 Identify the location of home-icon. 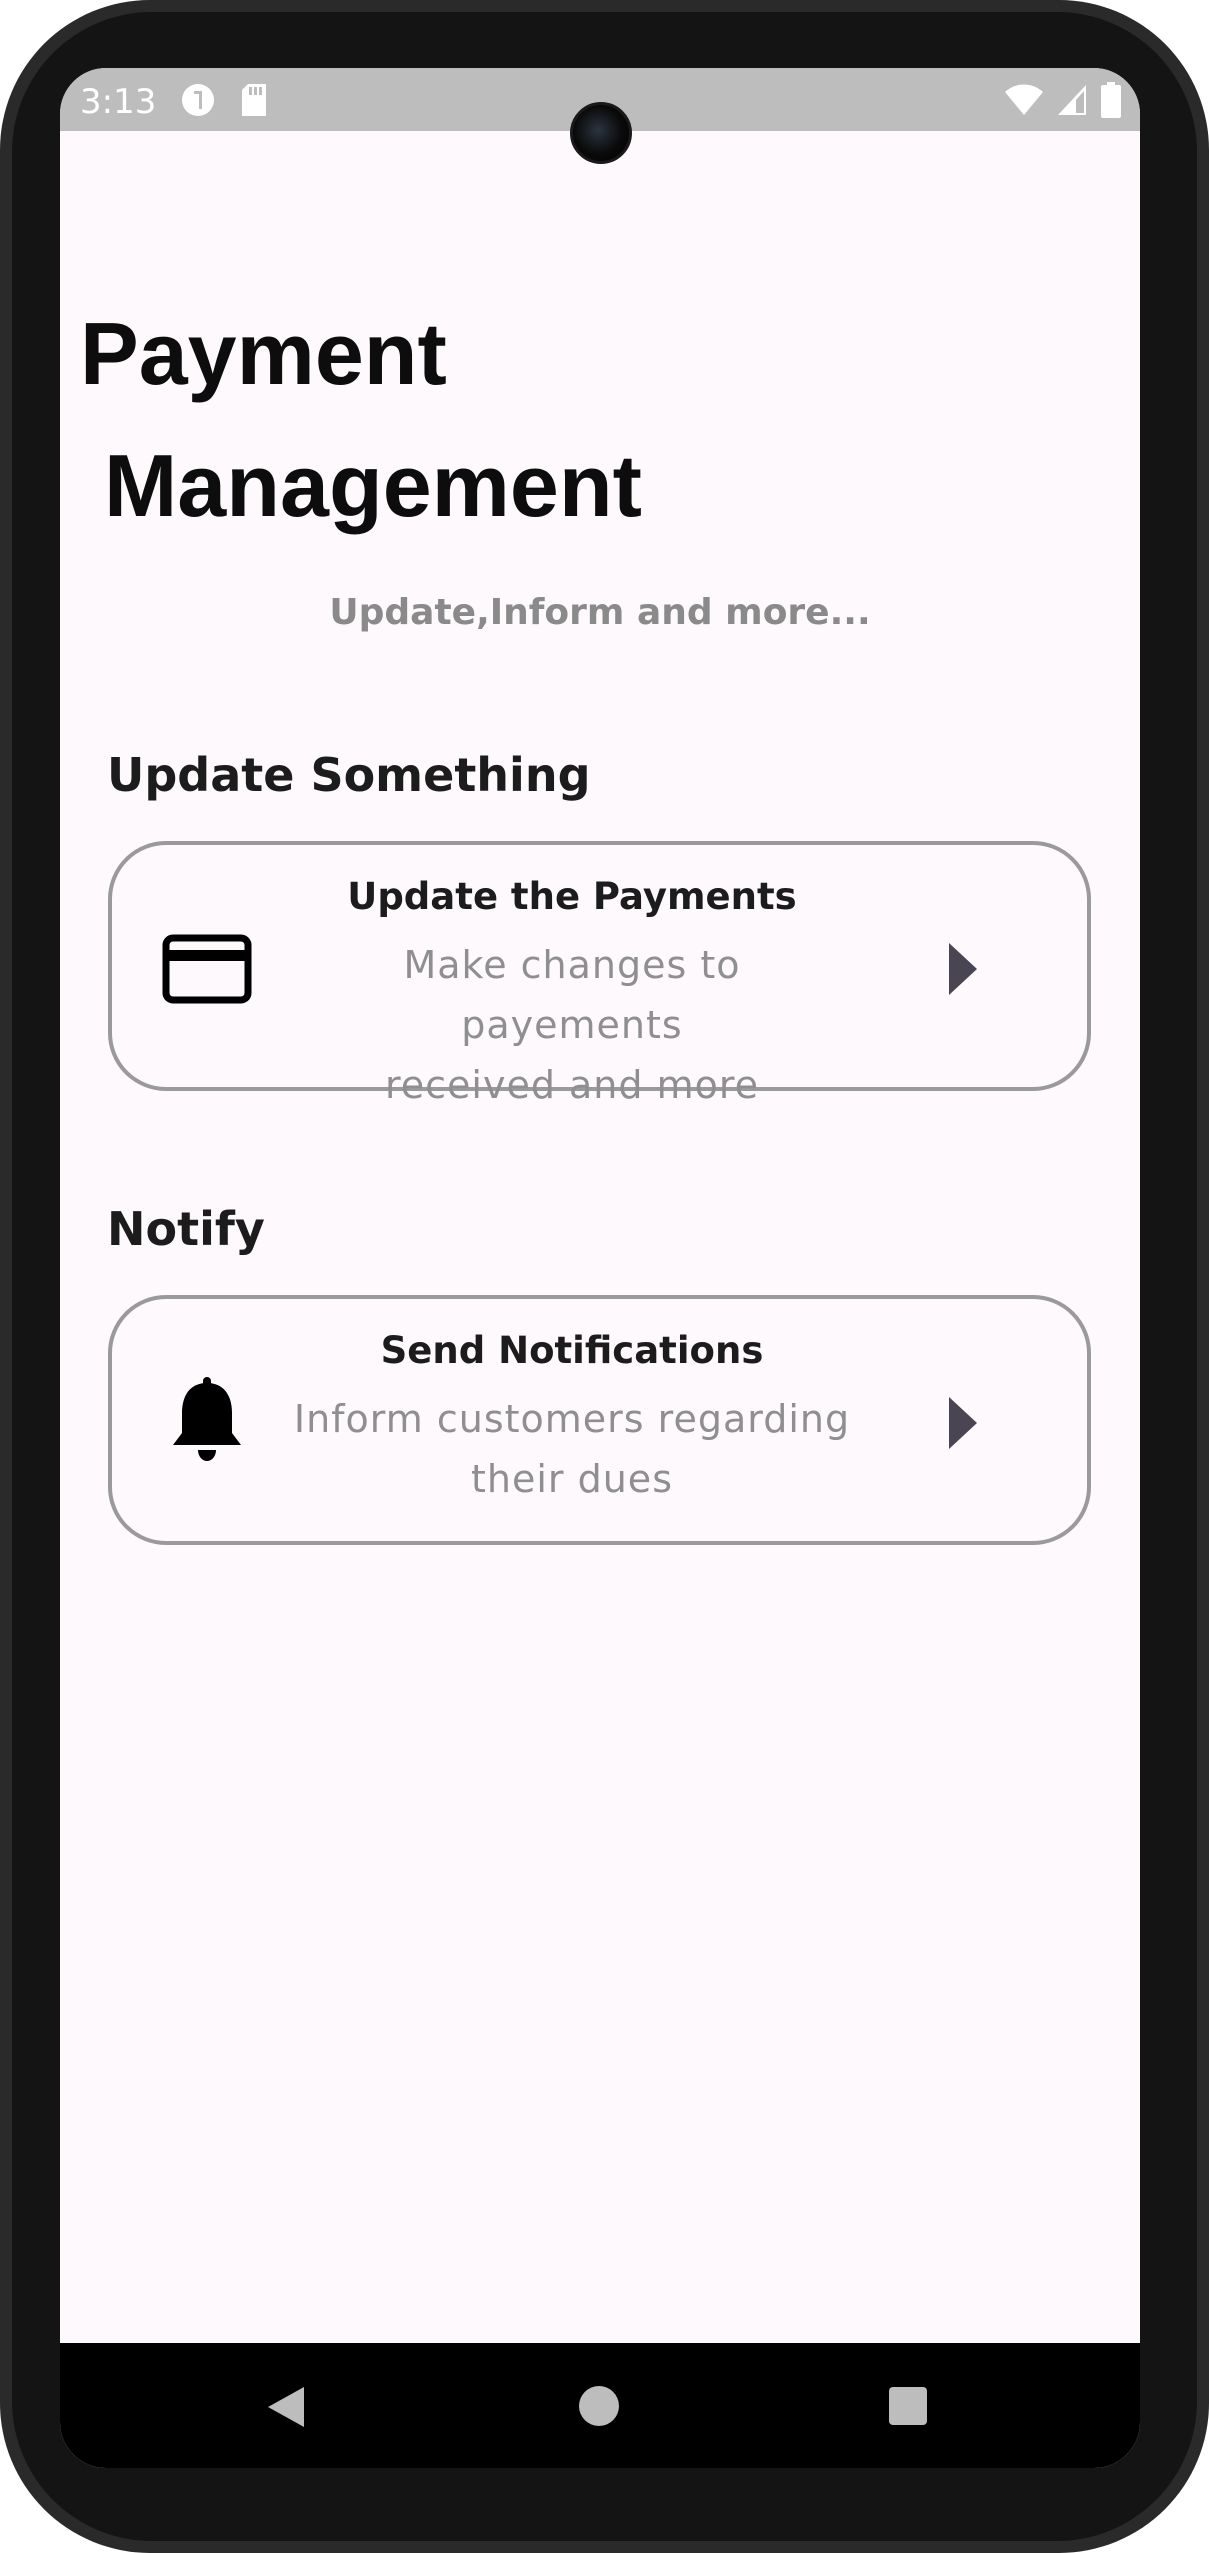
(599, 2406).